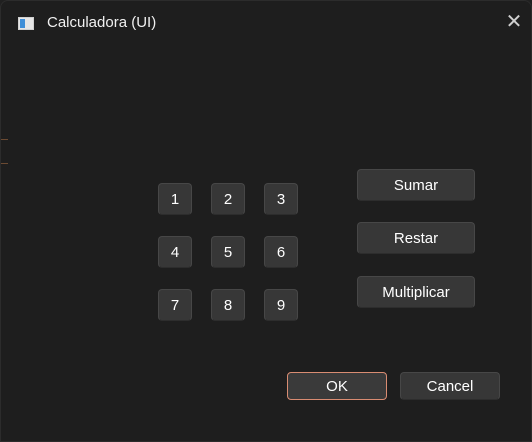 This screenshot has width=532, height=442. What do you see at coordinates (450, 386) in the screenshot?
I see `cancel-button: Cancel` at bounding box center [450, 386].